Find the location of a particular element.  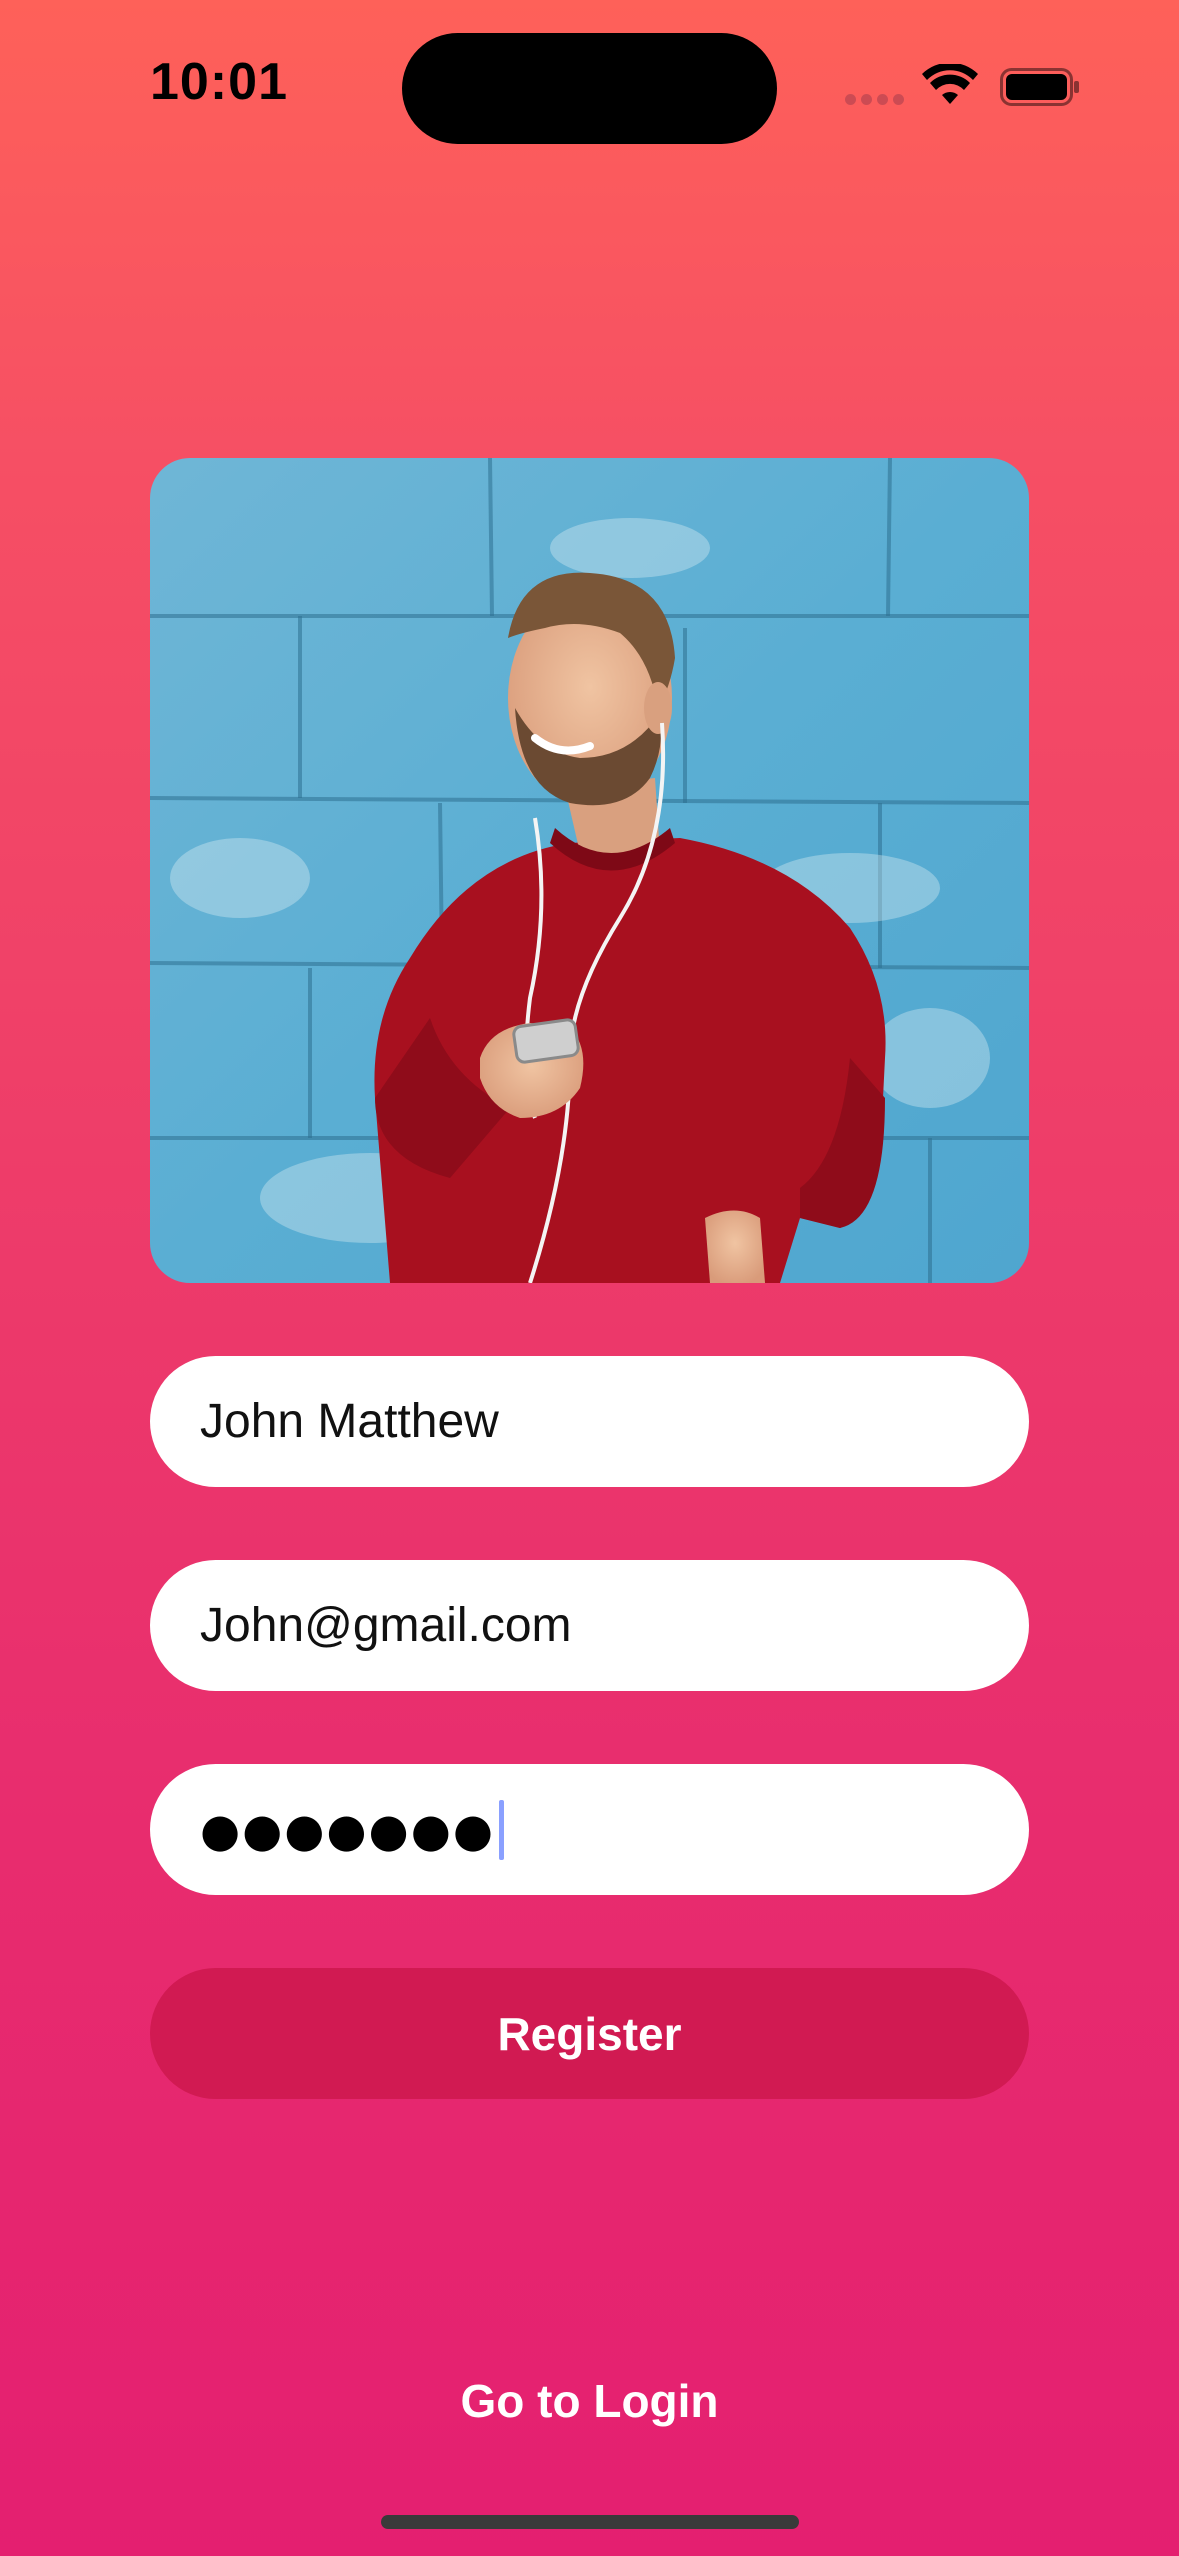

cellular-signal-icon is located at coordinates (875, 100).